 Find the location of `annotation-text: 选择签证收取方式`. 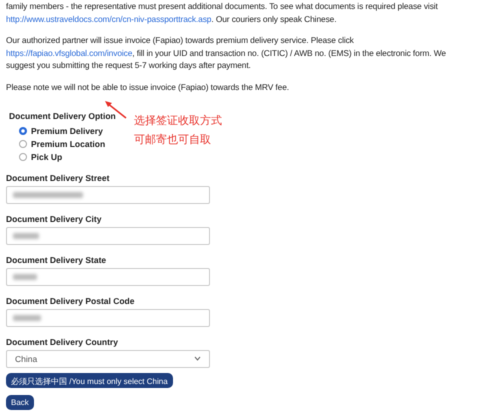

annotation-text: 选择签证收取方式 is located at coordinates (178, 121).